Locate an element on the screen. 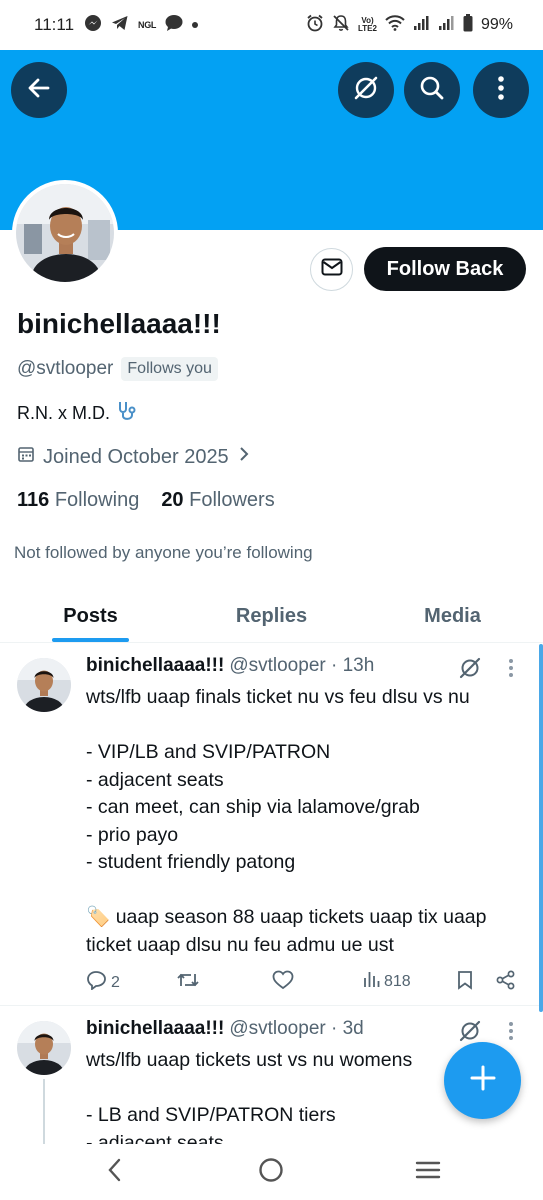 The height and width of the screenshot is (1200, 543). repost-button is located at coordinates (188, 982).